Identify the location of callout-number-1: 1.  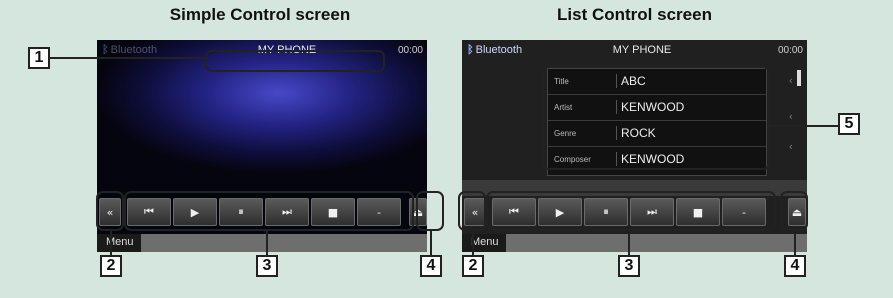
(39, 58).